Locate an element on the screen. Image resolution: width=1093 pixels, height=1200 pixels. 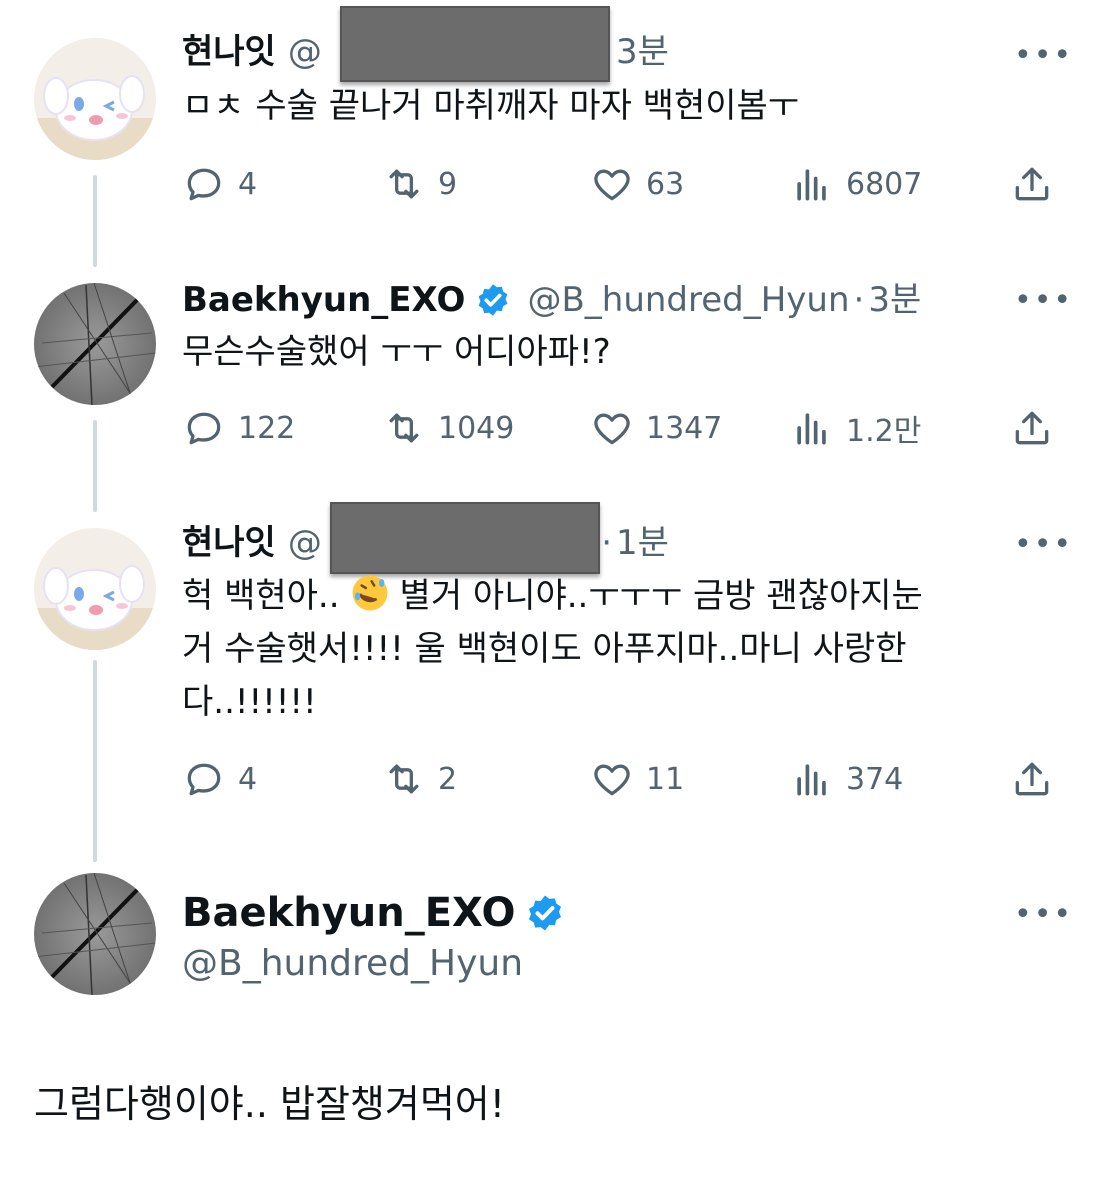
views-count: 374 is located at coordinates (875, 779).